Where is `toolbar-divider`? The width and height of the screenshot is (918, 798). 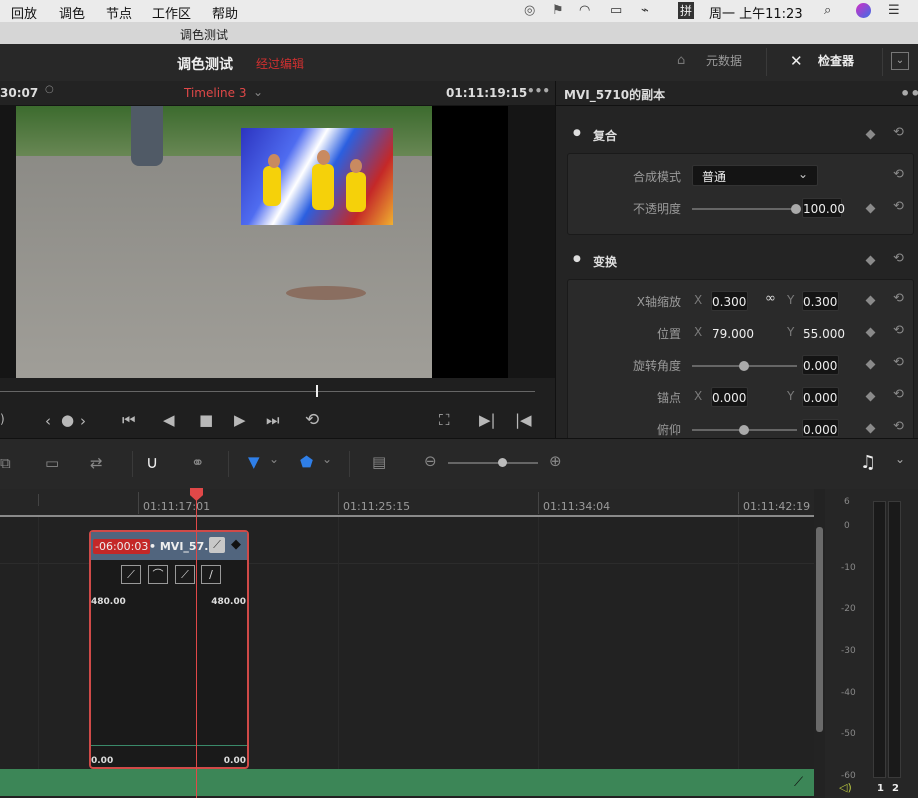 toolbar-divider is located at coordinates (228, 464).